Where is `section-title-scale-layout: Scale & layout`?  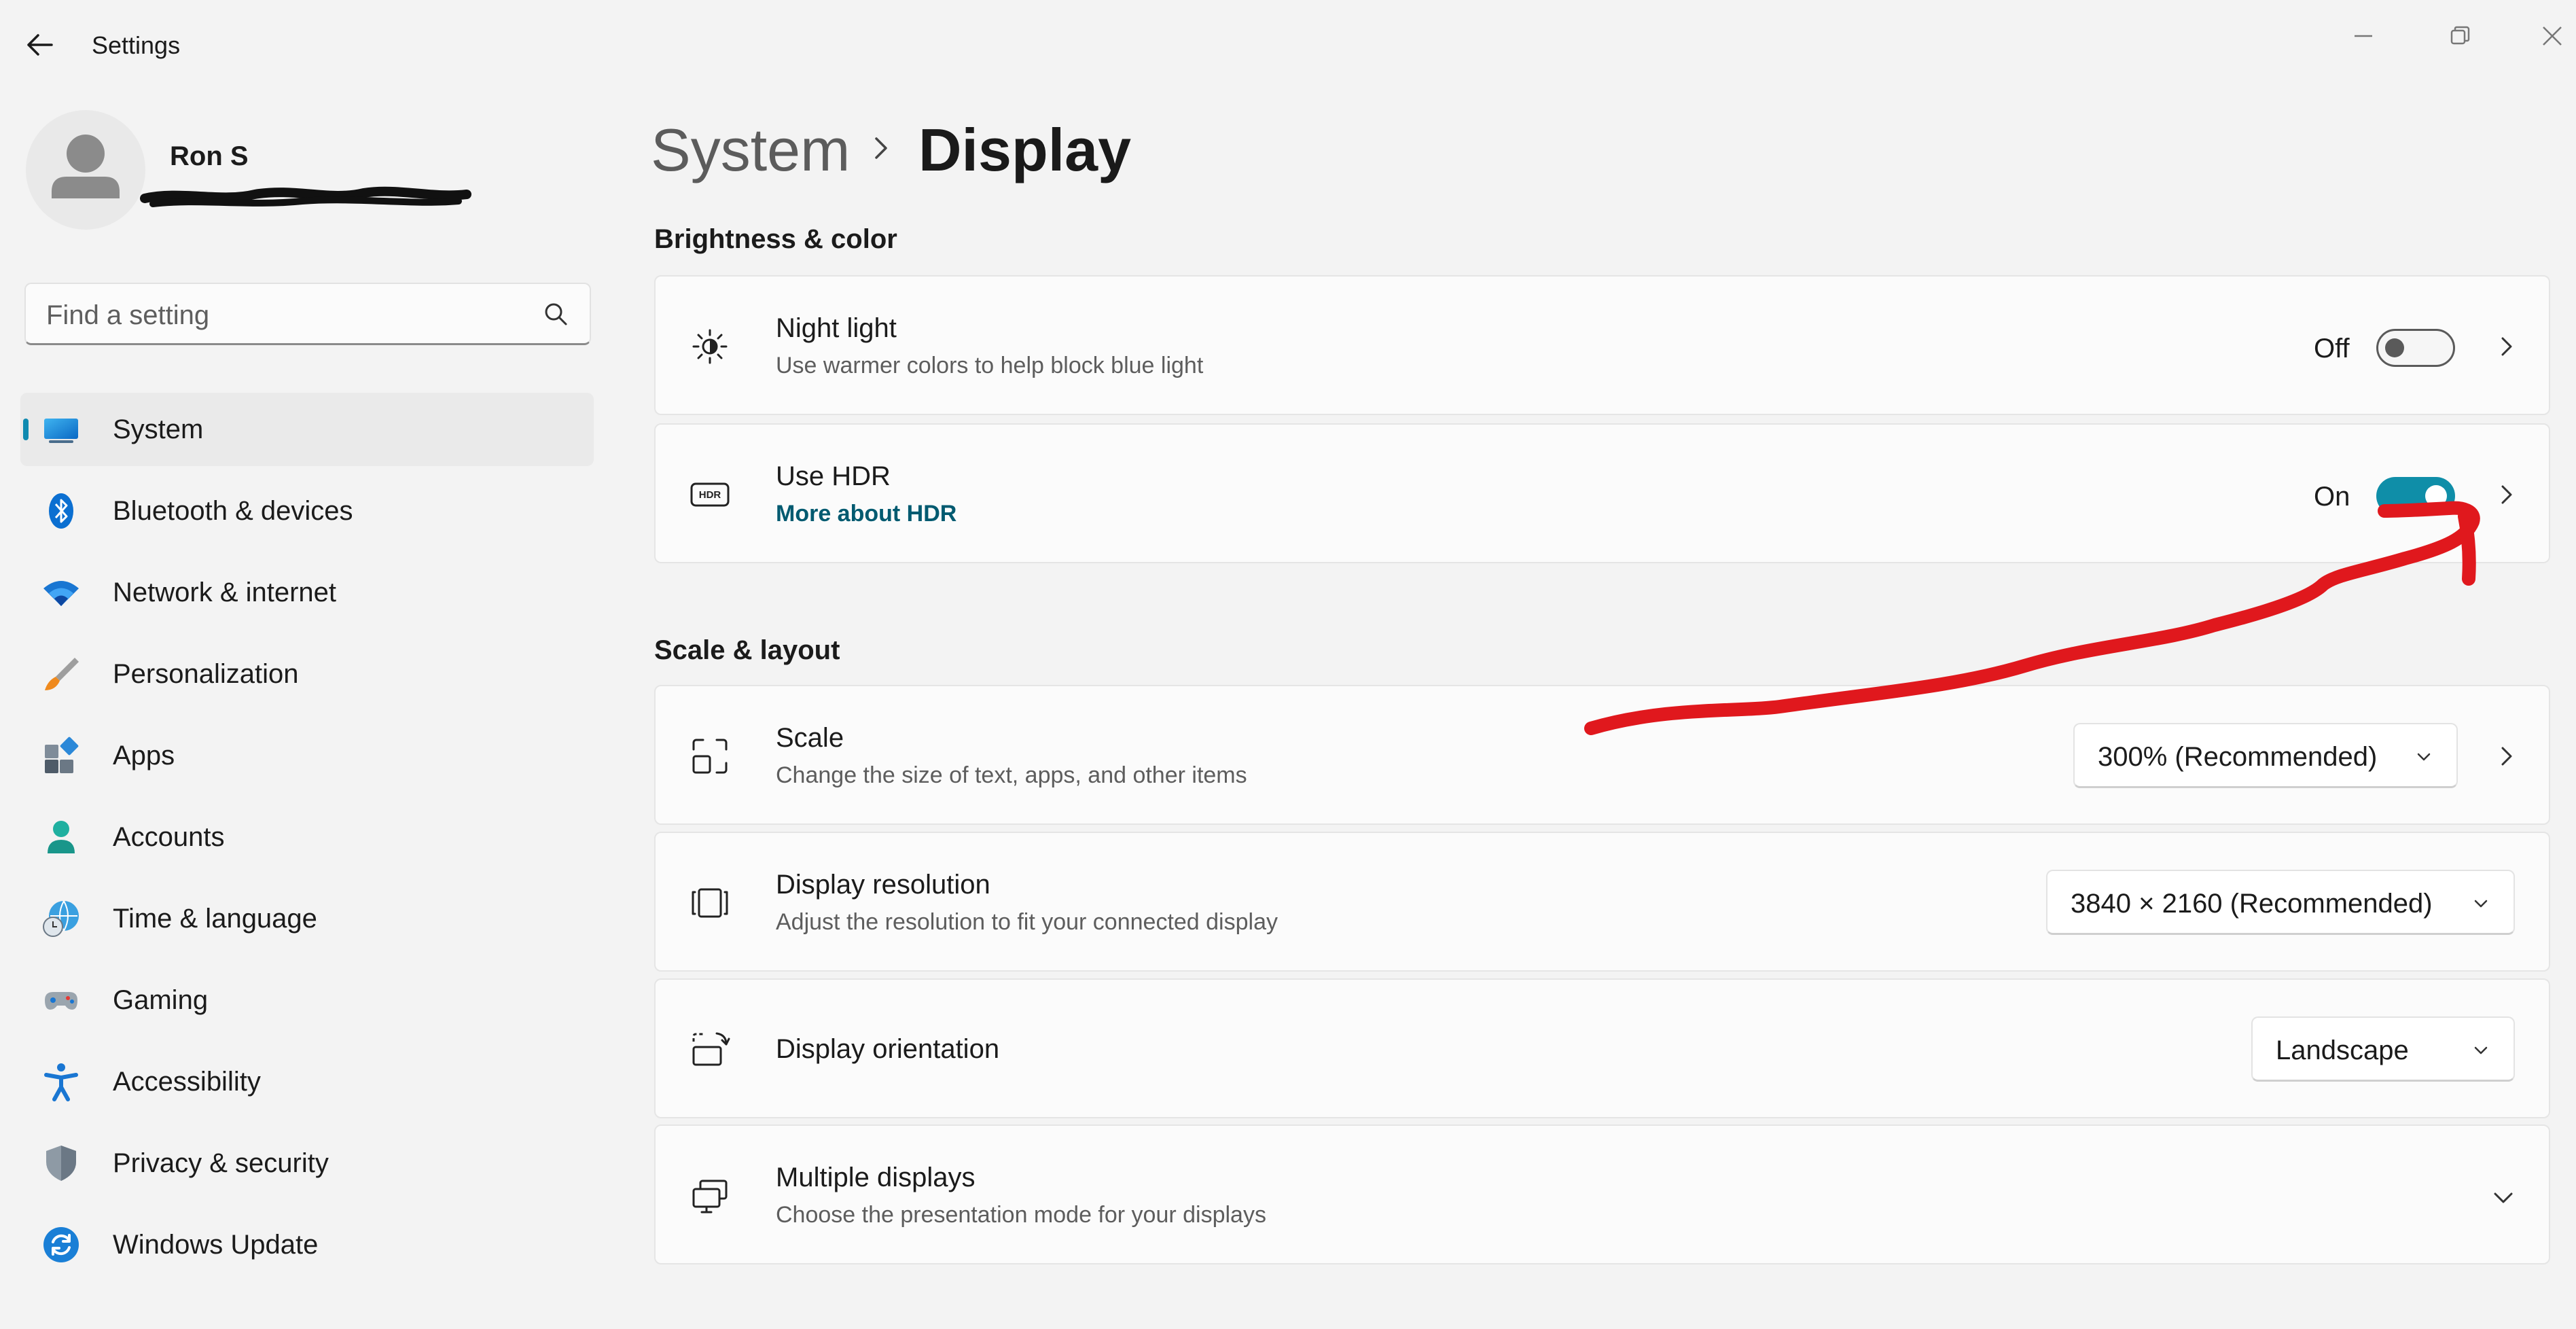 section-title-scale-layout: Scale & layout is located at coordinates (747, 650).